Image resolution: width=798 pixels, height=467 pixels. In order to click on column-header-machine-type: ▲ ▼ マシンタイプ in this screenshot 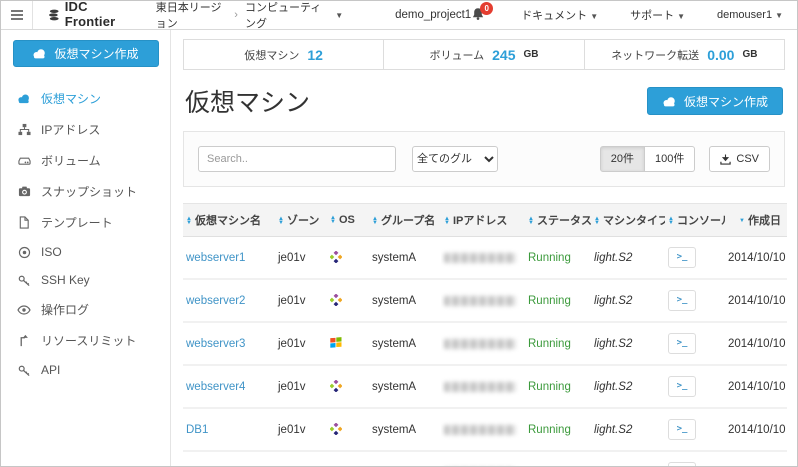, I will do `click(628, 220)`.